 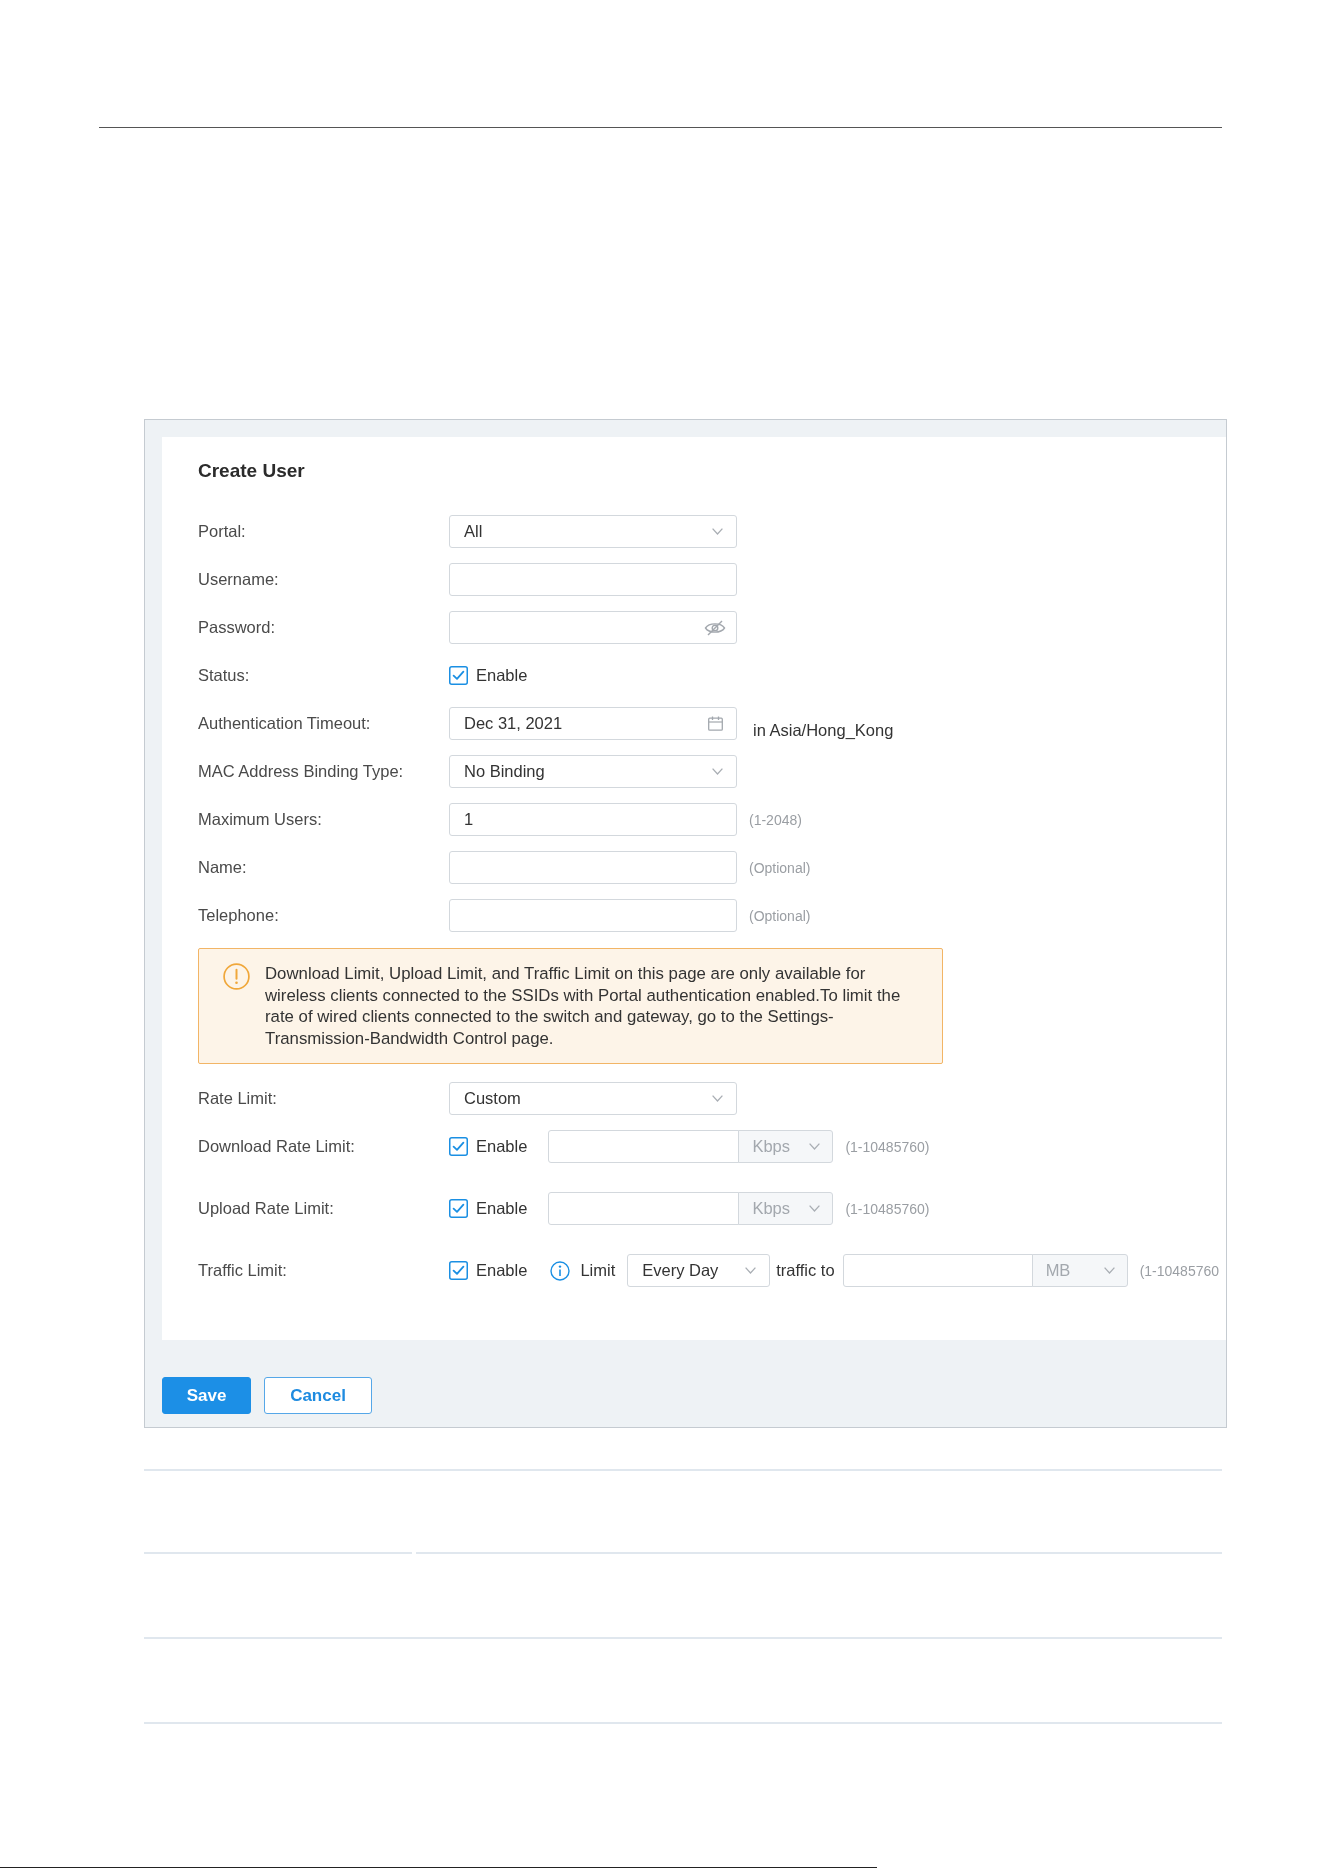 I want to click on cancel-button: Cancel, so click(x=318, y=1395).